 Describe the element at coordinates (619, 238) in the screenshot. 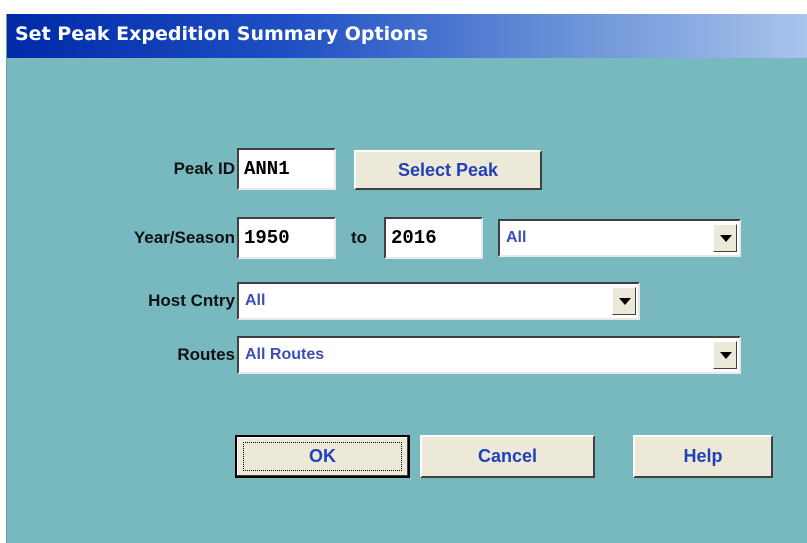

I see `season-select: All` at that location.